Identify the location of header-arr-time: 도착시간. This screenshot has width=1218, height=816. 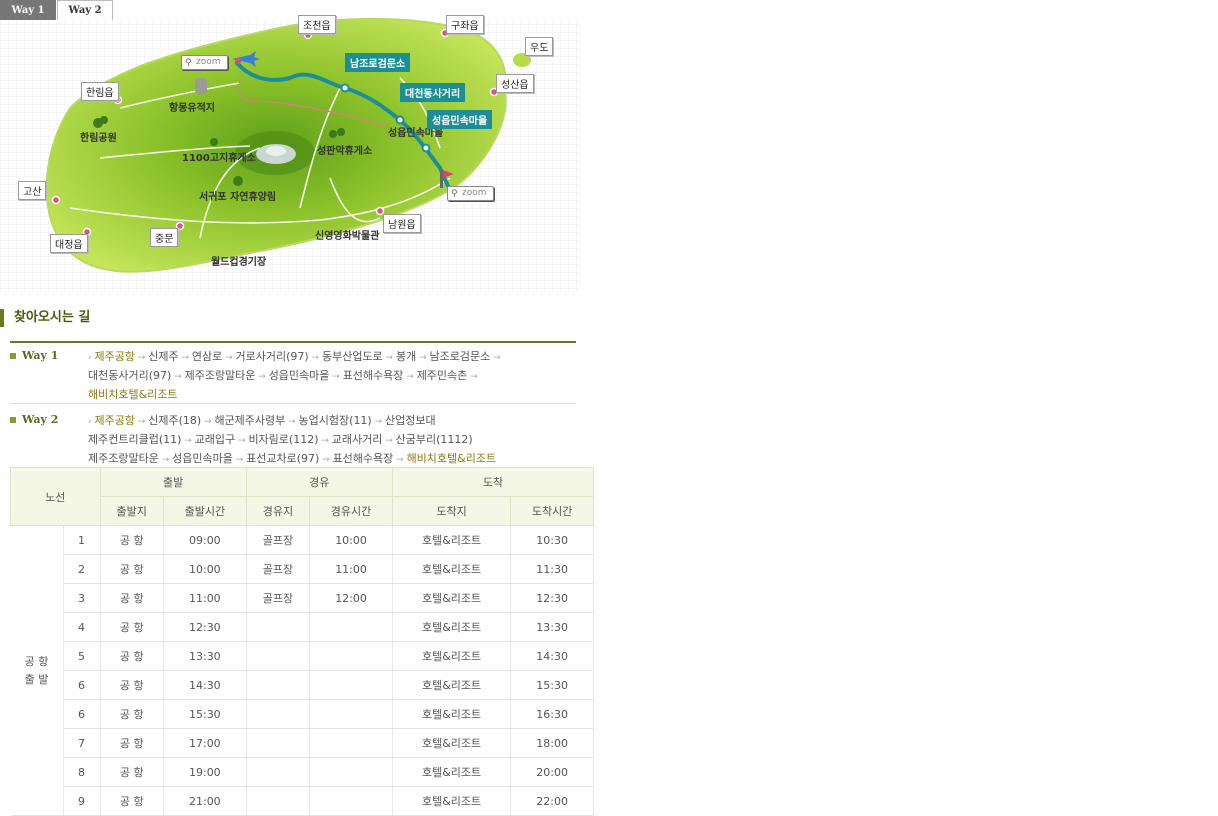
(552, 511).